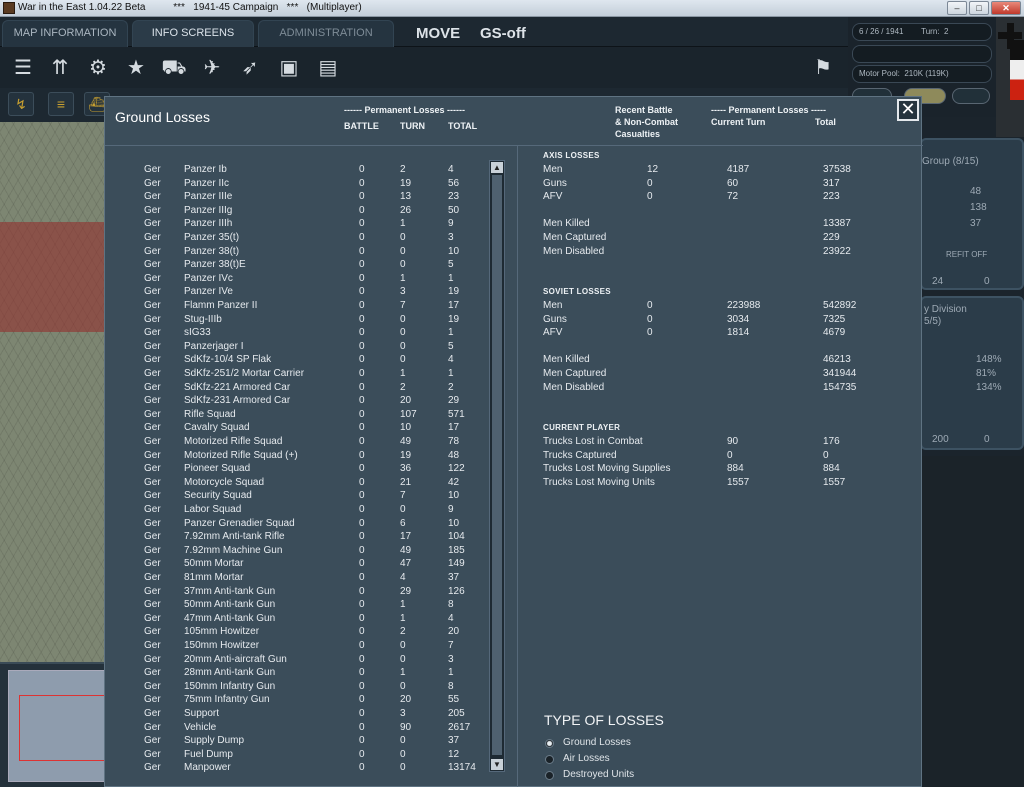  What do you see at coordinates (297, 767) in the screenshot?
I see `table-row: Ger Manpower 0 0 13174` at bounding box center [297, 767].